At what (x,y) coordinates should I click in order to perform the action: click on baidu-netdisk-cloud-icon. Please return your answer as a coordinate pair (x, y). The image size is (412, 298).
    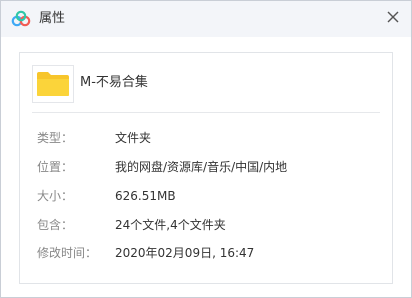
    Looking at the image, I should click on (21, 18).